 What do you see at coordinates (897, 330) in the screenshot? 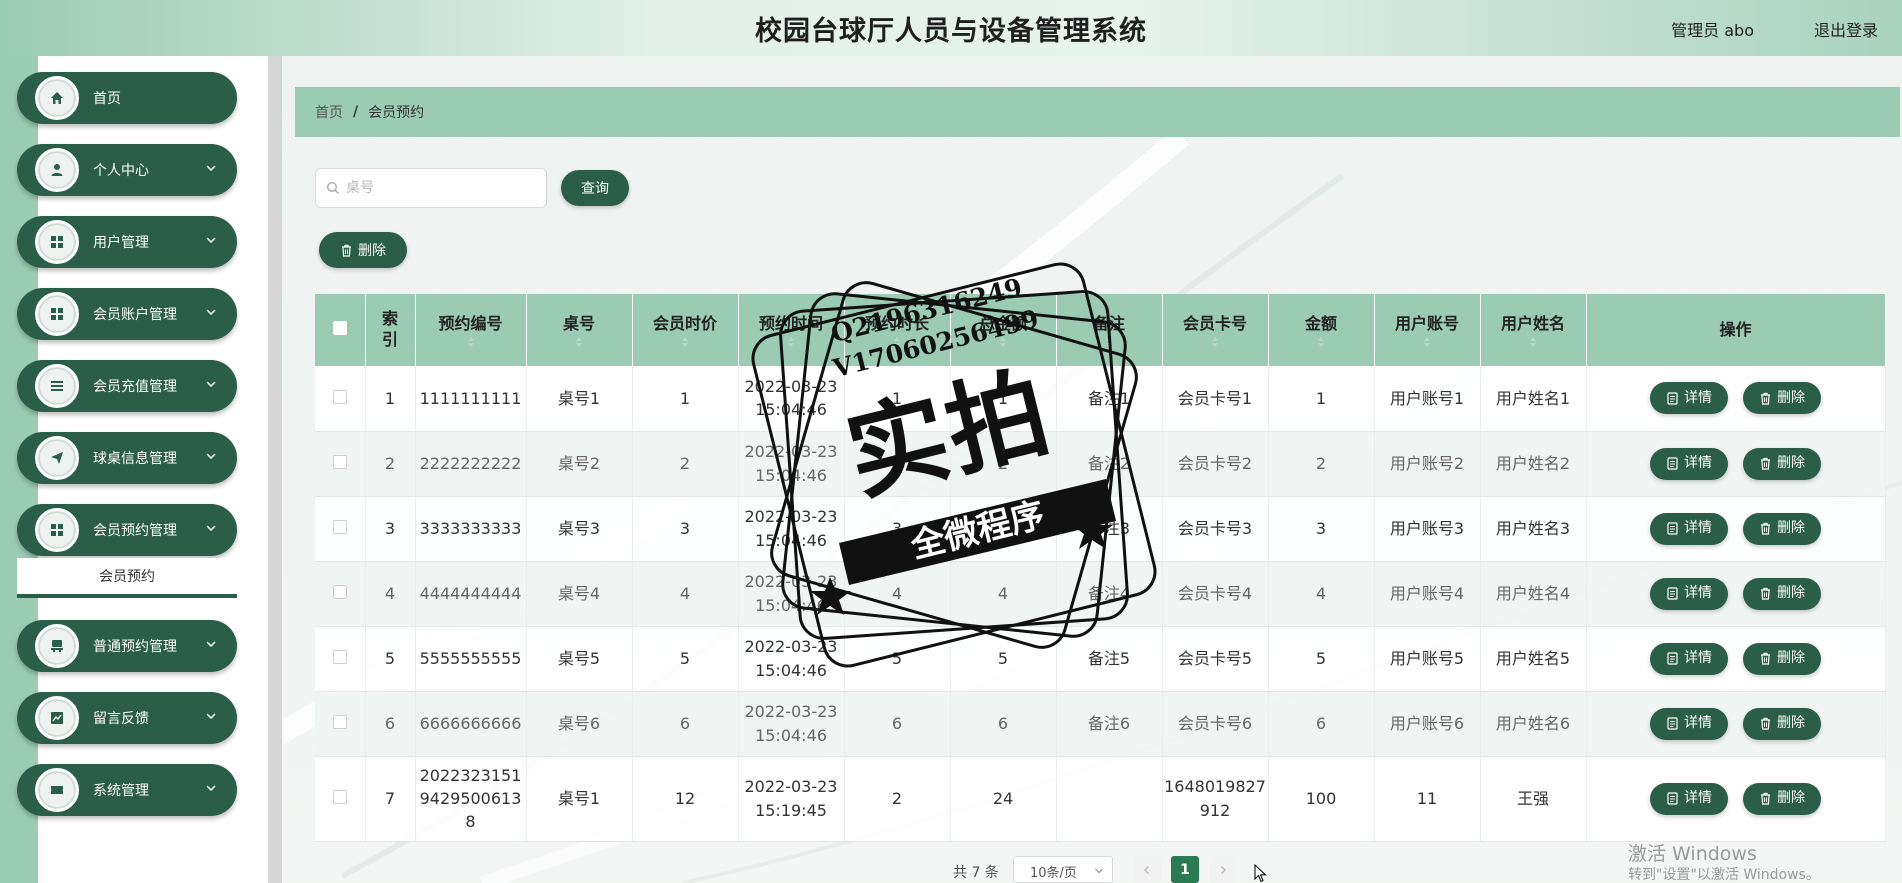
I see `column-header: 预约时长` at bounding box center [897, 330].